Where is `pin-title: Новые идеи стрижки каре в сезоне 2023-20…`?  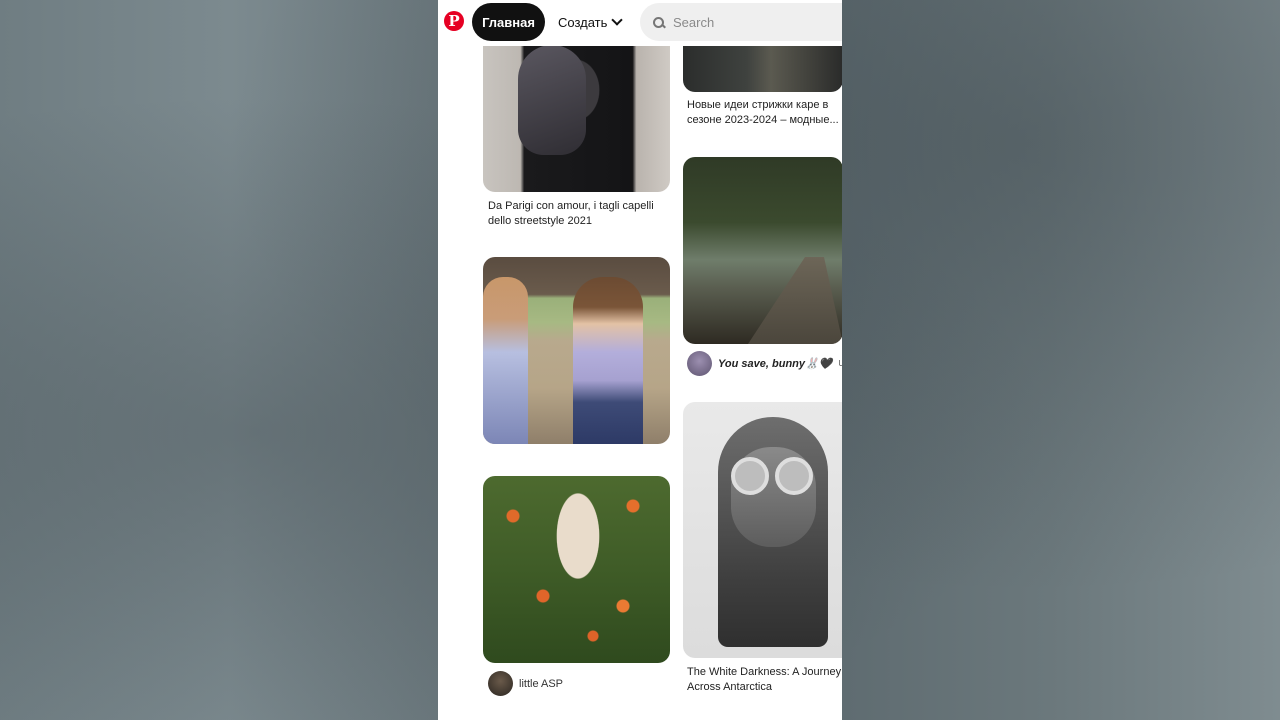
pin-title: Новые идеи стрижки каре в сезоне 2023-20… is located at coordinates (764, 113).